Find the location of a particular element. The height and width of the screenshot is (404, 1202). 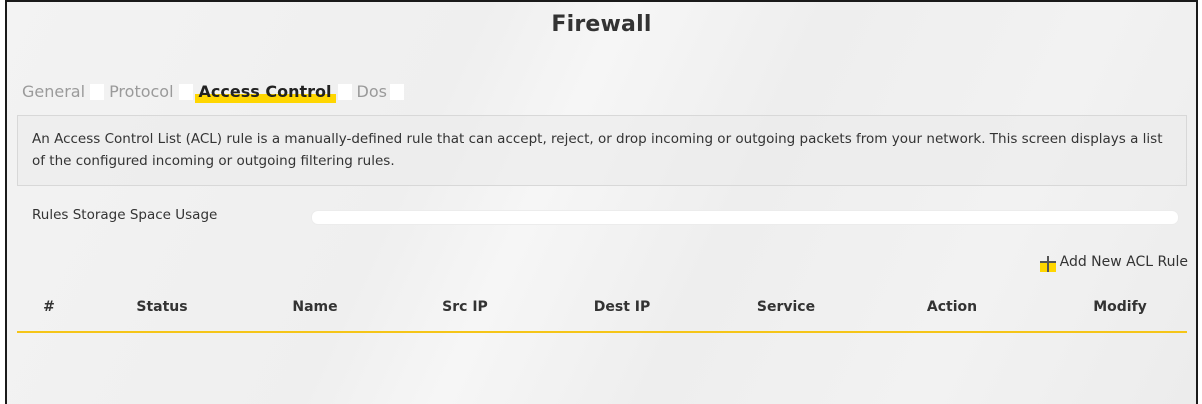

tab-protocol: Protocol is located at coordinates (141, 92).